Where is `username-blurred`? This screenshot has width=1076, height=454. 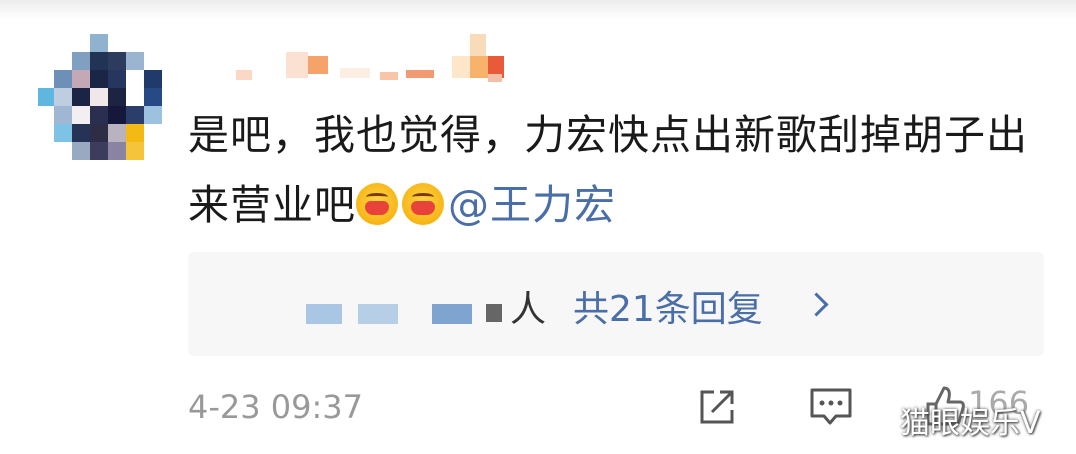 username-blurred is located at coordinates (370, 58).